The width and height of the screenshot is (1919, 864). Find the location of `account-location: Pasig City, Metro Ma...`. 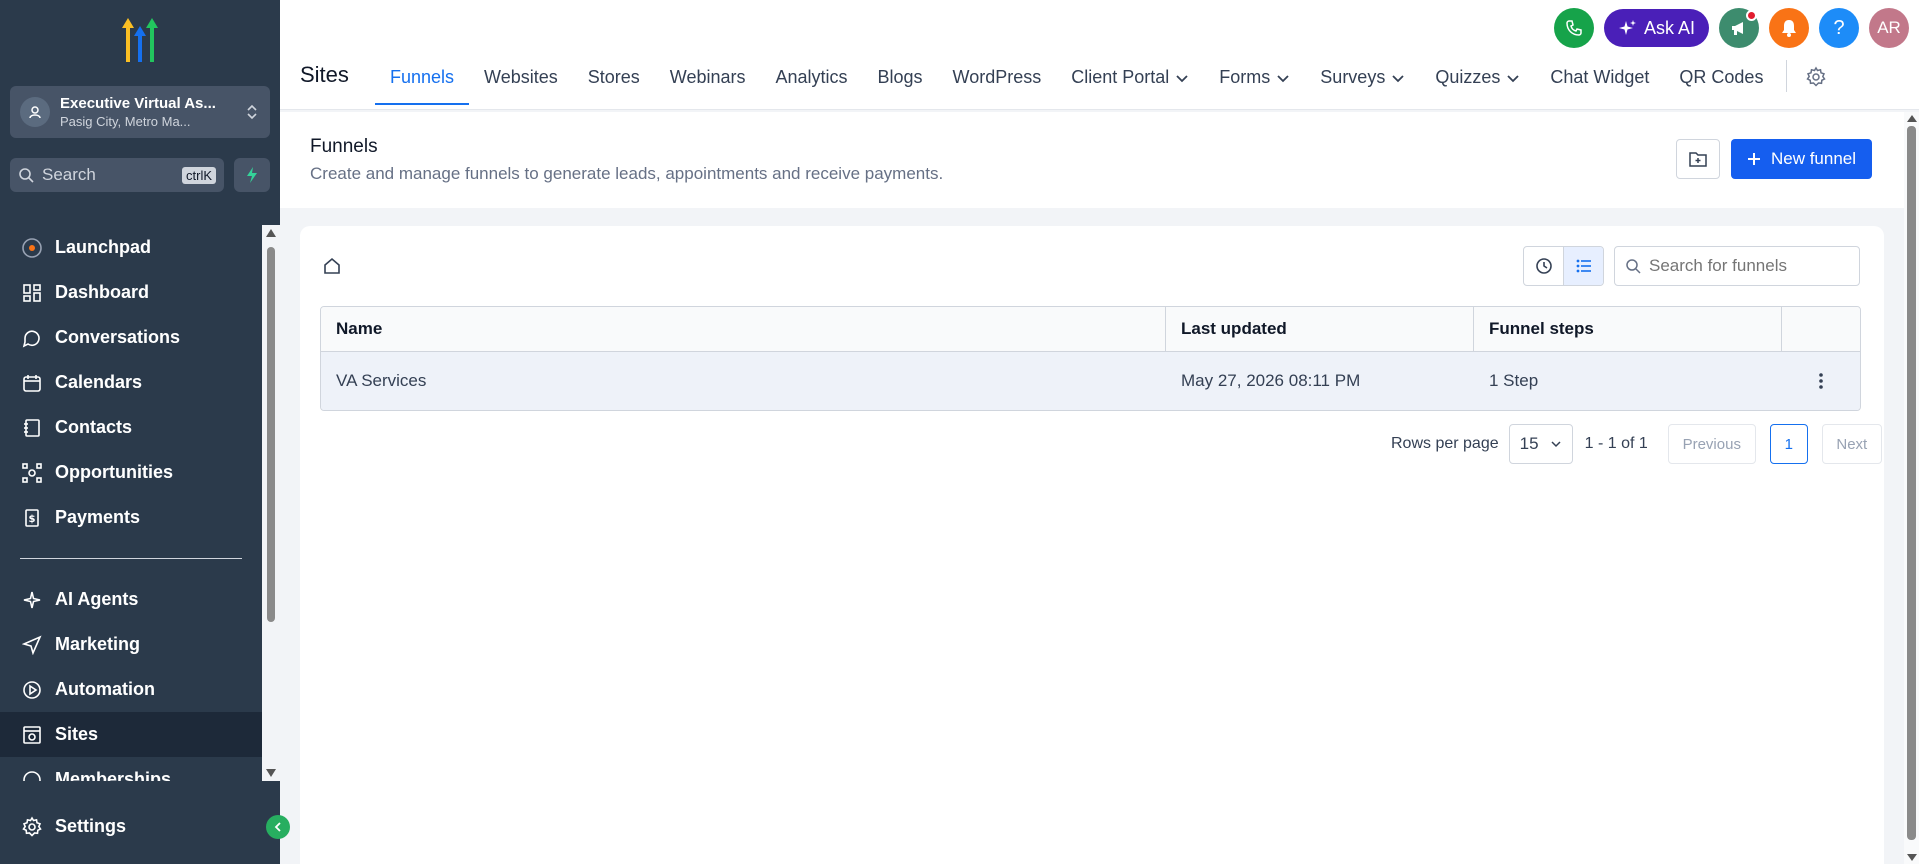

account-location: Pasig City, Metro Ma... is located at coordinates (125, 121).